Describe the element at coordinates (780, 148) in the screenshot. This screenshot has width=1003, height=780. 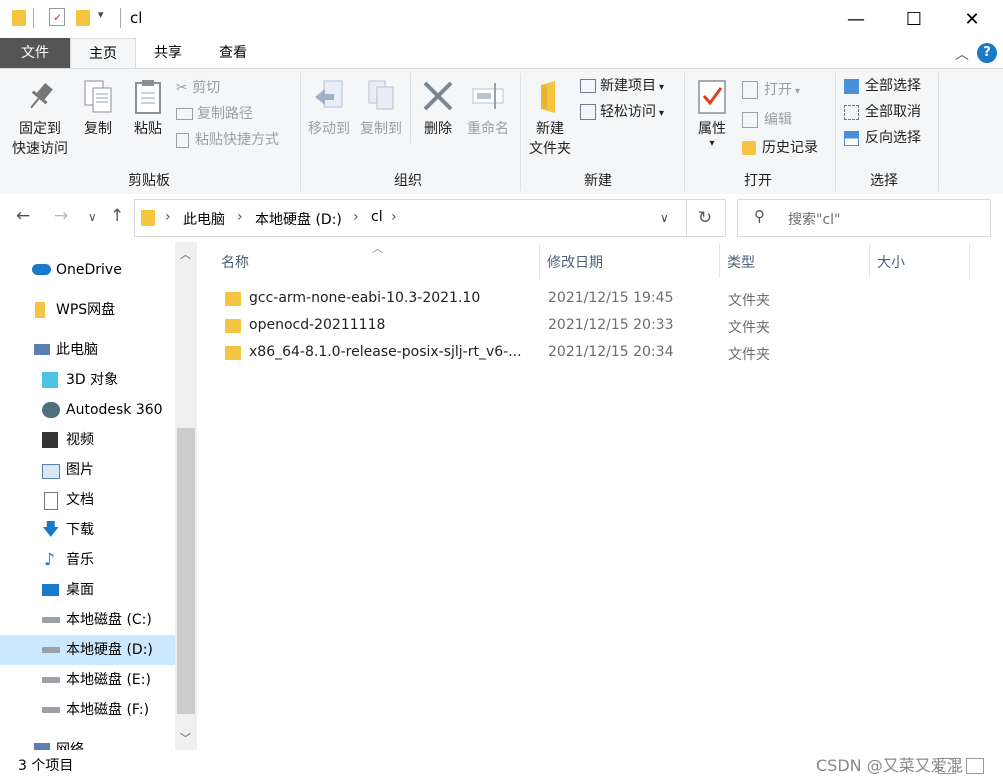
I see `history-button: 历史记录` at that location.